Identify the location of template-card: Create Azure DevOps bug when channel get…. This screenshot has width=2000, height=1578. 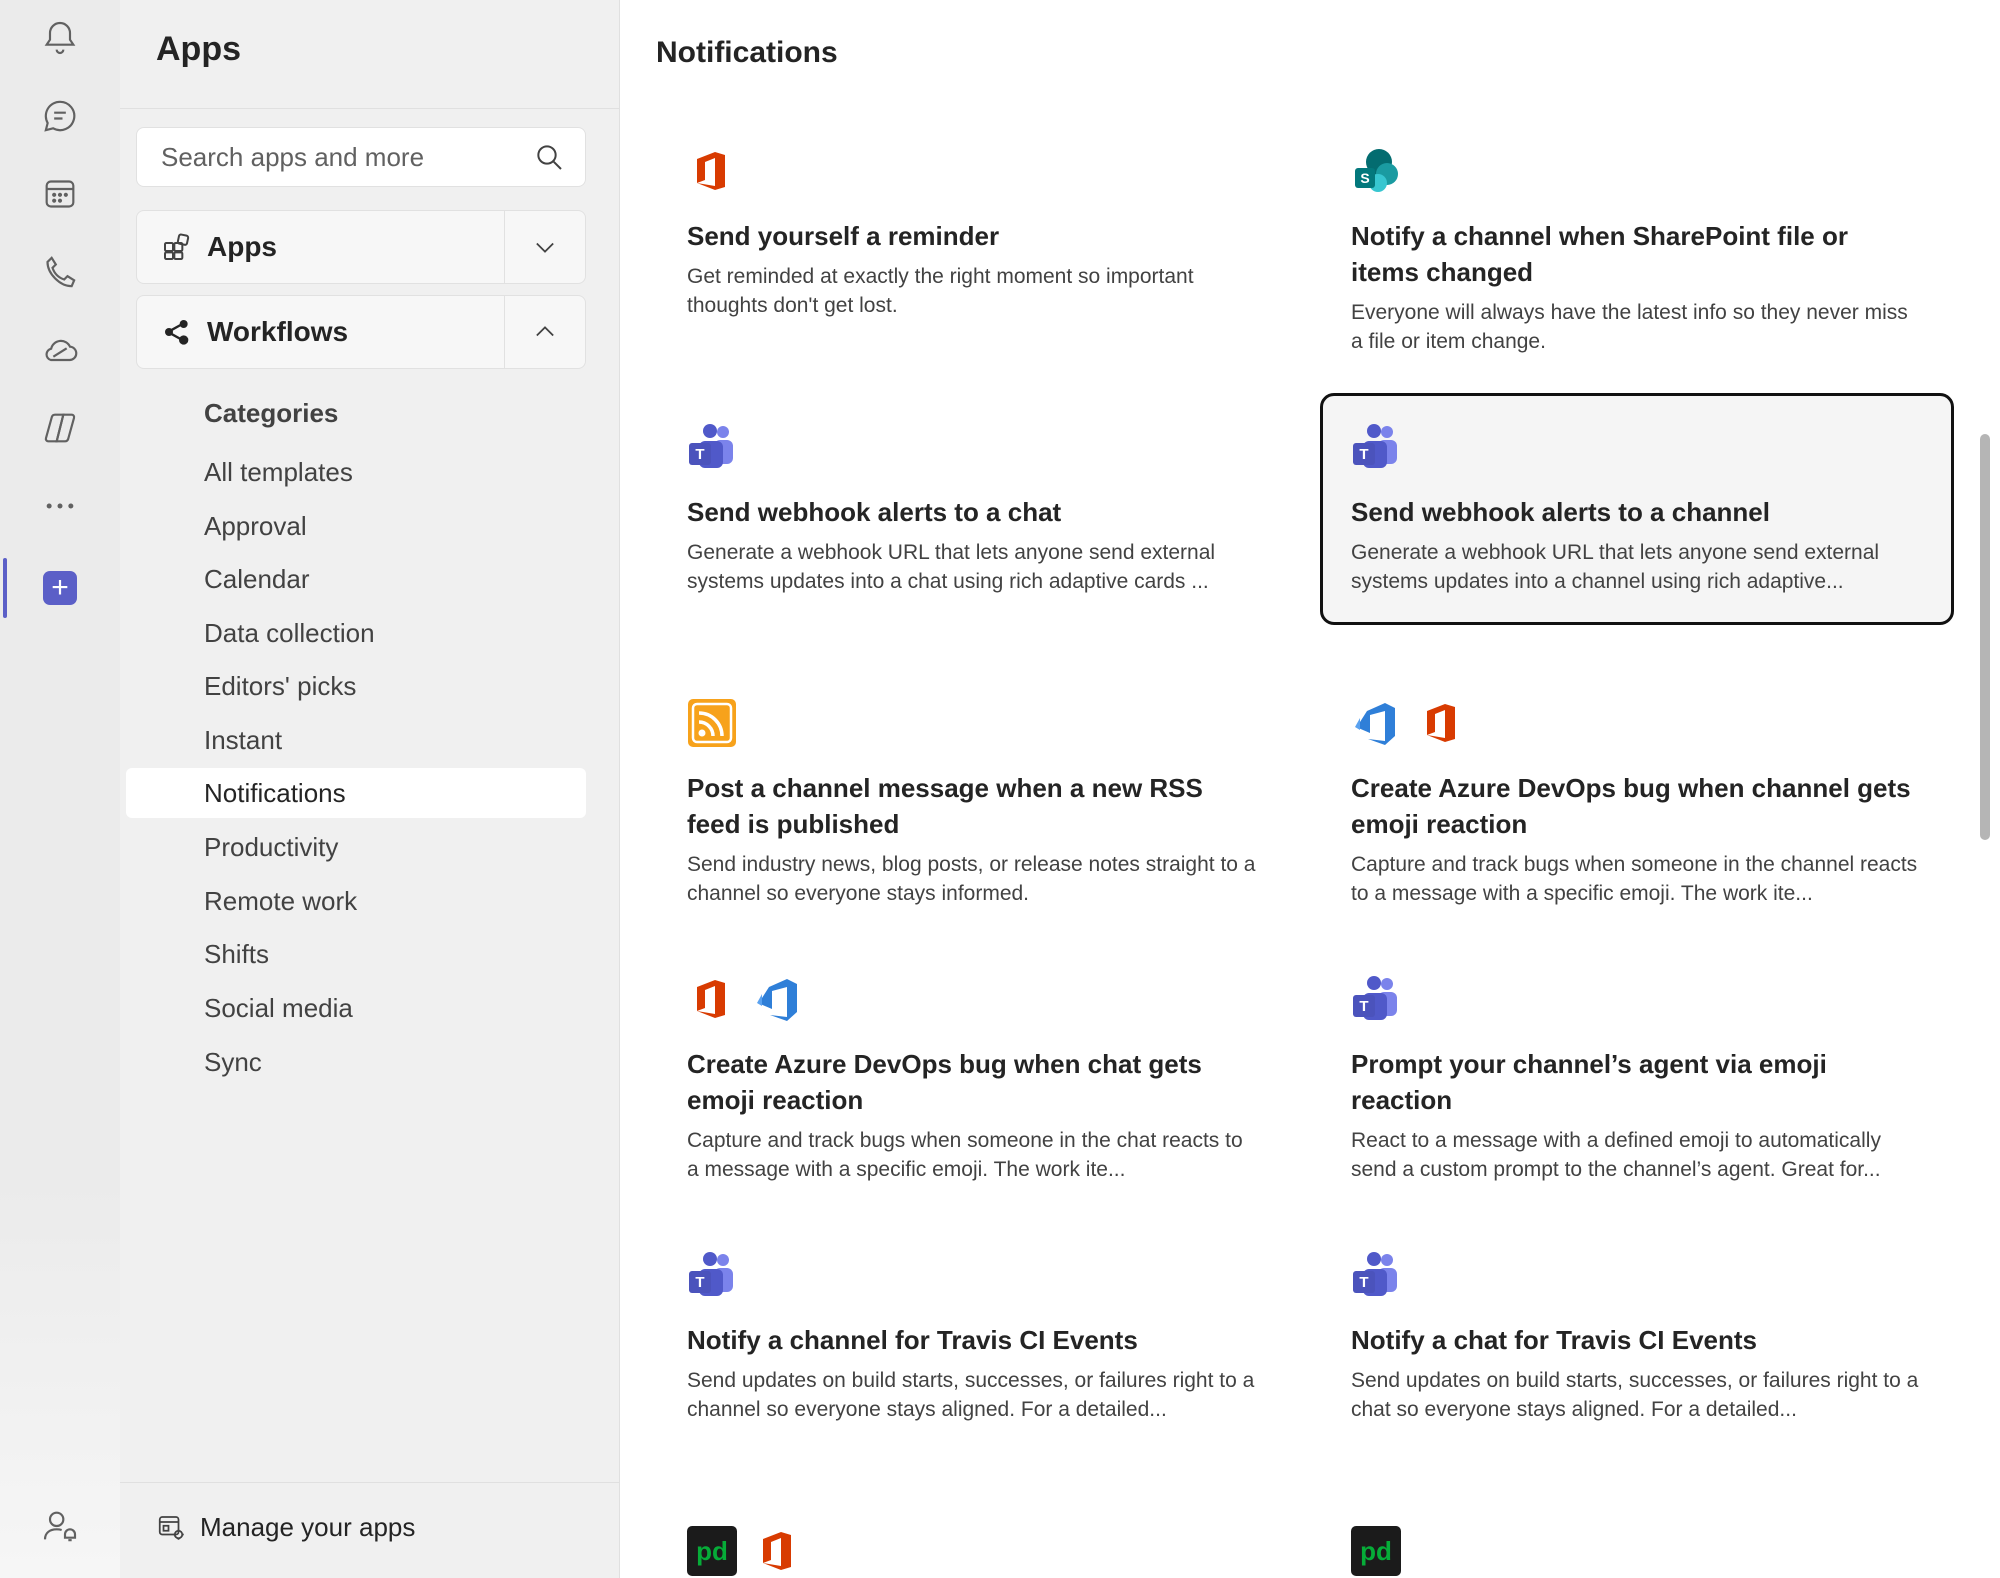
(1637, 803).